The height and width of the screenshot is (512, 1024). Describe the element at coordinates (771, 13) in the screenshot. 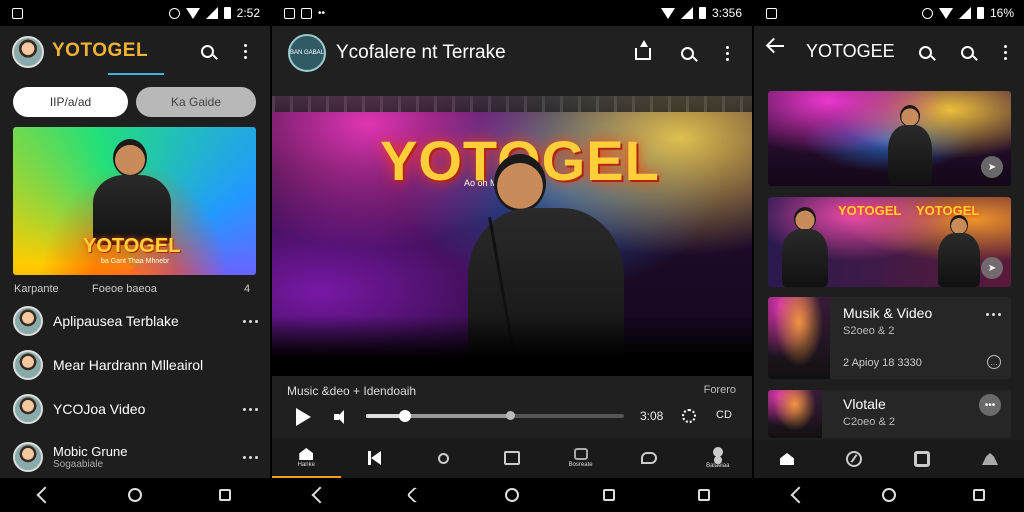

I see `notification-icon` at that location.